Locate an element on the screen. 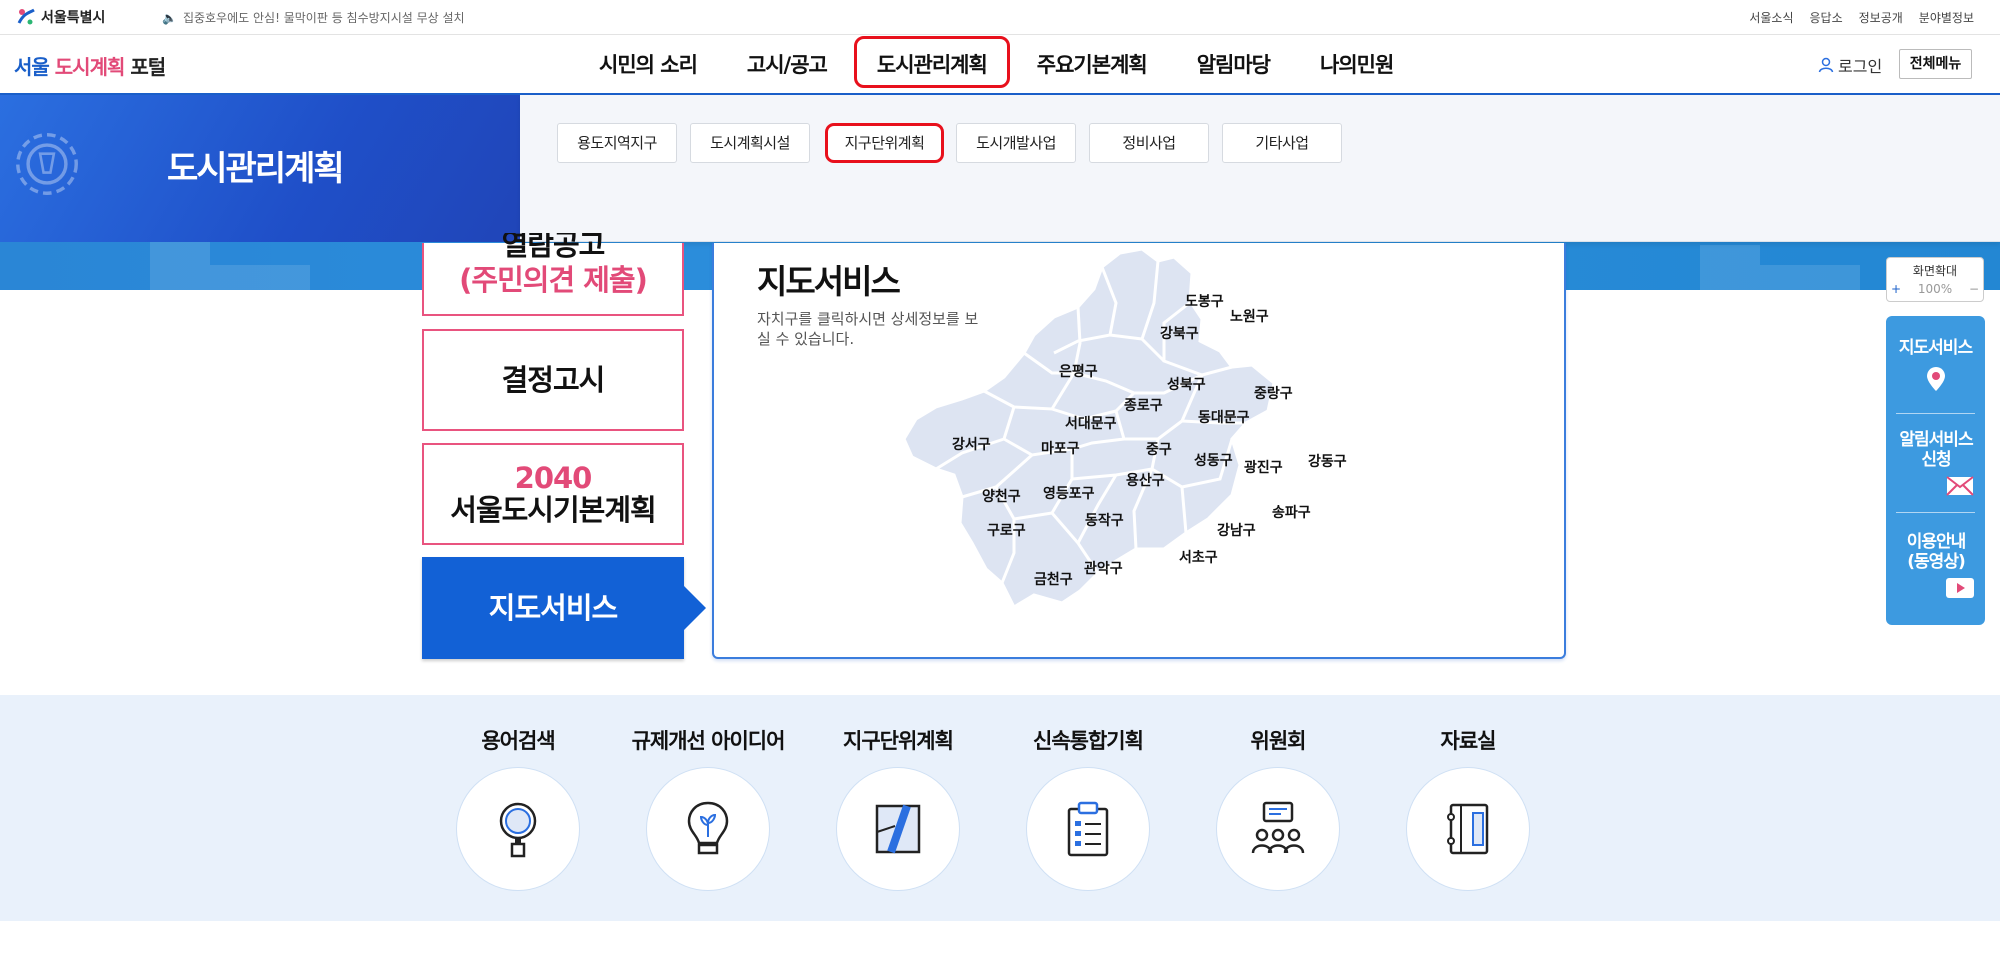  quick-link-committee: 위원회 is located at coordinates (1278, 793).